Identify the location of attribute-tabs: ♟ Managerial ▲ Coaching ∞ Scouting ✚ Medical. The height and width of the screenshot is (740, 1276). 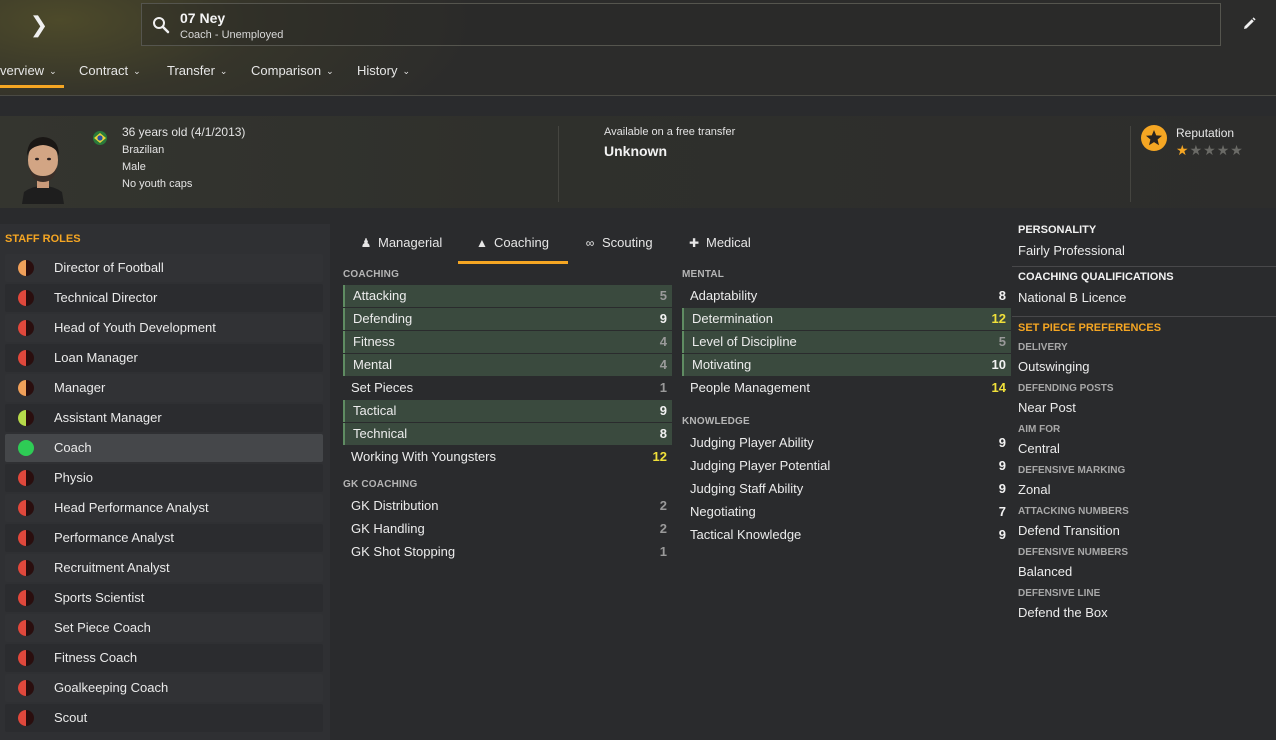
(546, 245).